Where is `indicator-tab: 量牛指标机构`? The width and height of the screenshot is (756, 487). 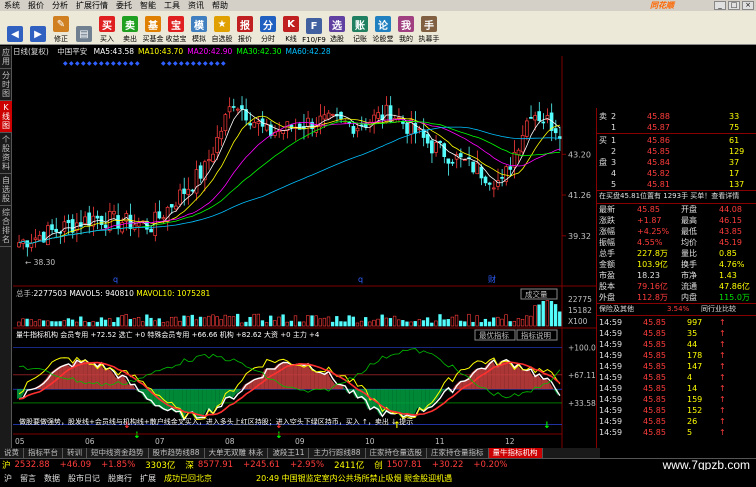 indicator-tab: 量牛指标机构 is located at coordinates (515, 453).